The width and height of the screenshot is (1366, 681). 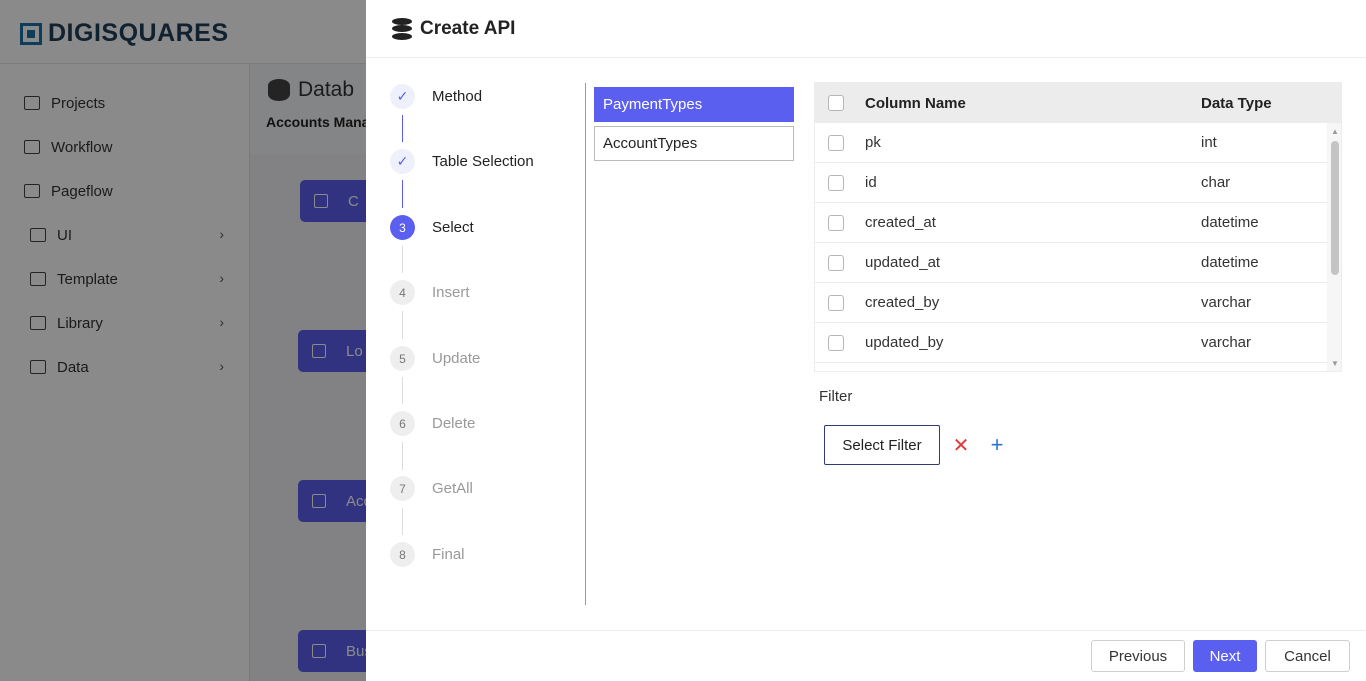 What do you see at coordinates (402, 423) in the screenshot?
I see `step-number: 6` at bounding box center [402, 423].